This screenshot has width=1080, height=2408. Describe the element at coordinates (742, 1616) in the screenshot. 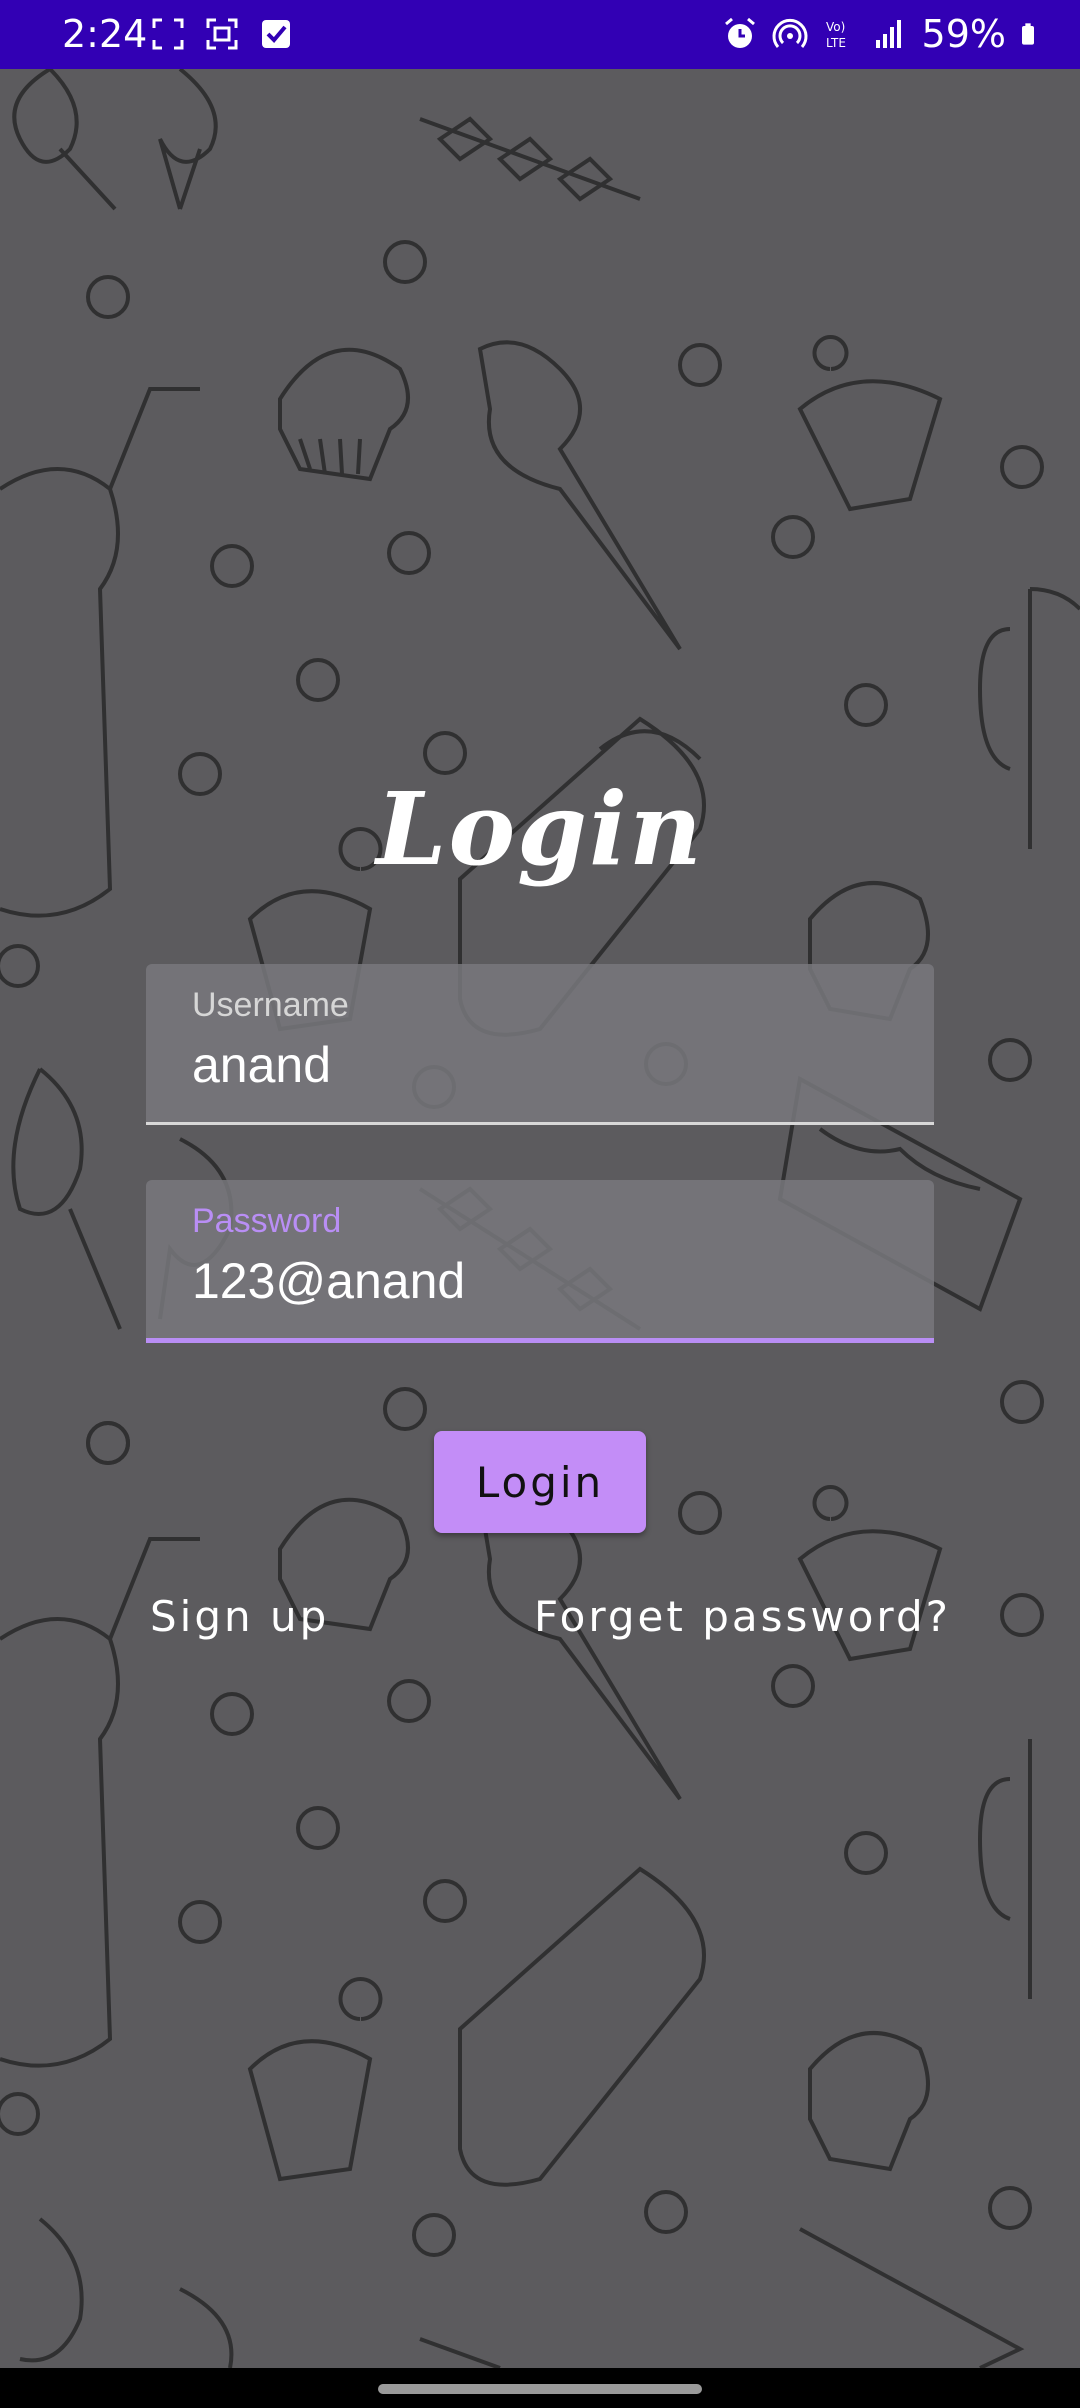

I see `forget-password-link: Forget password?` at that location.